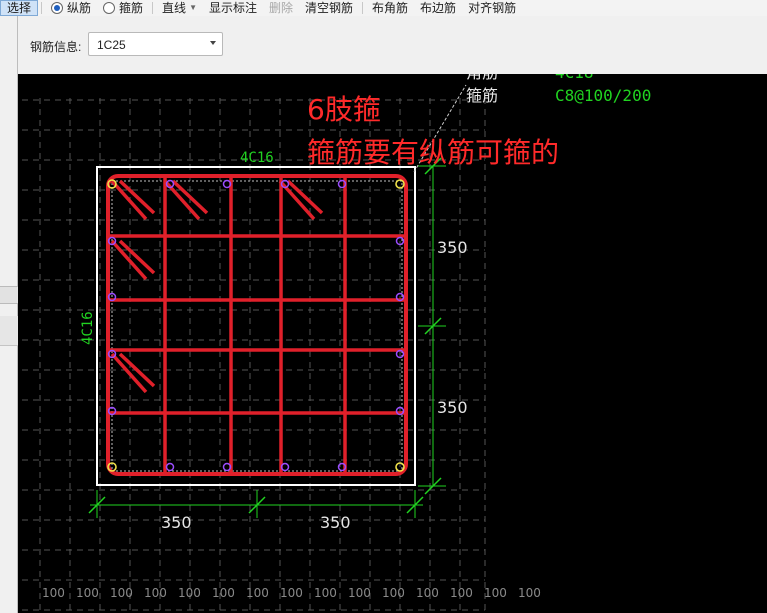 Image resolution: width=767 pixels, height=613 pixels. Describe the element at coordinates (176, 522) in the screenshot. I see `dim-bottom-left: 350` at that location.